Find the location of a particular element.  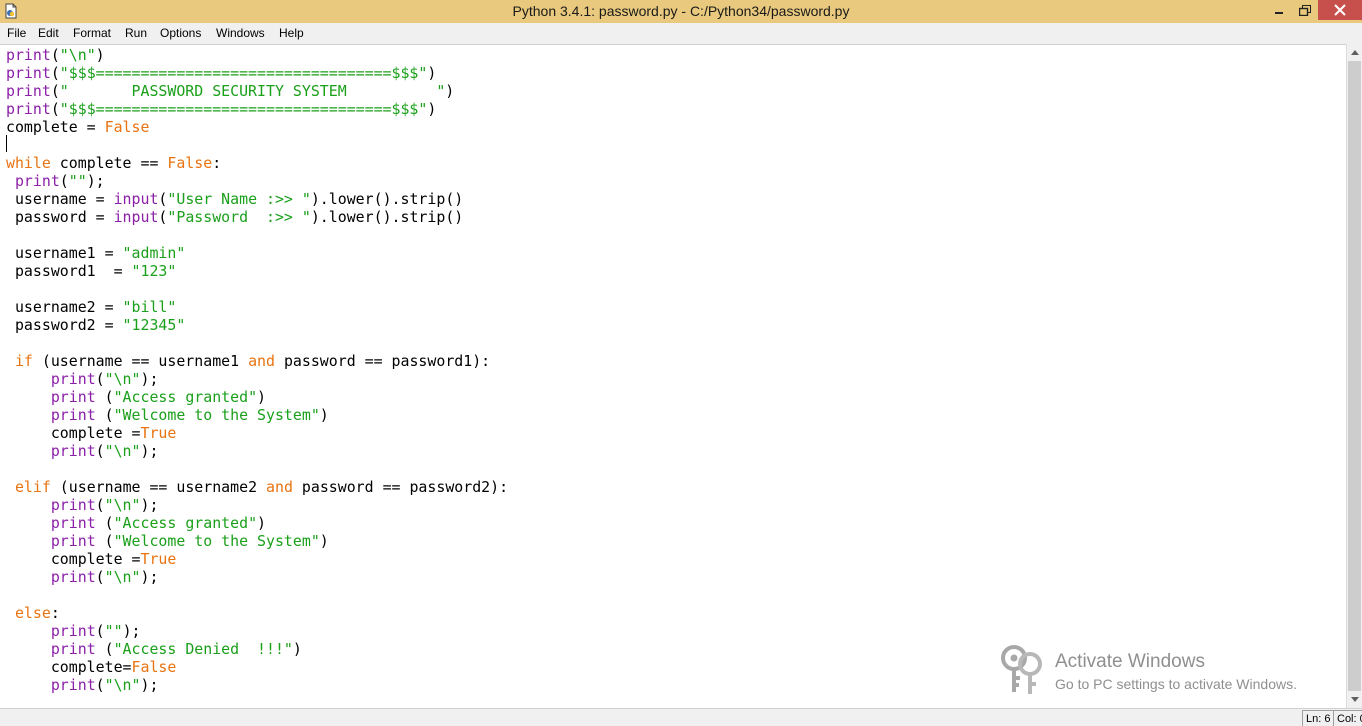

menu-windows: Windows is located at coordinates (240, 33).